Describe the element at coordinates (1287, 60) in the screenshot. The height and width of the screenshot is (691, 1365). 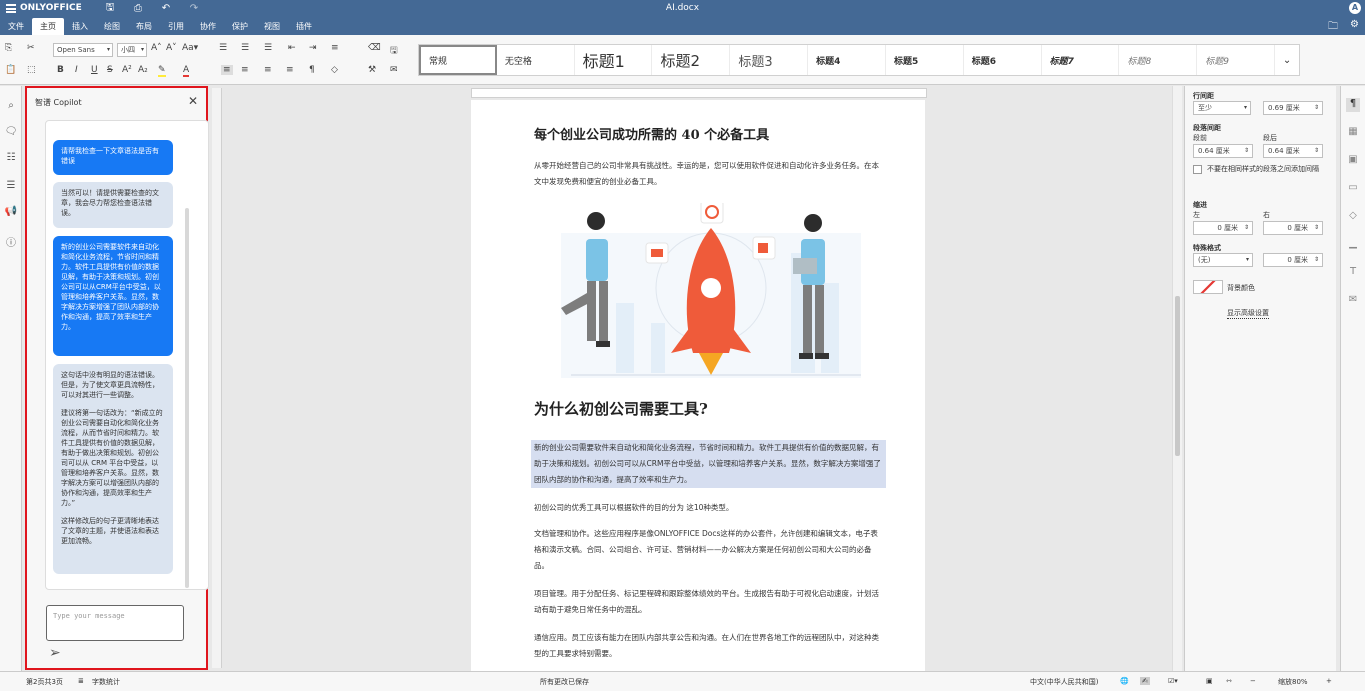
I see `styles-expand-chevron-icon: ⌄` at that location.